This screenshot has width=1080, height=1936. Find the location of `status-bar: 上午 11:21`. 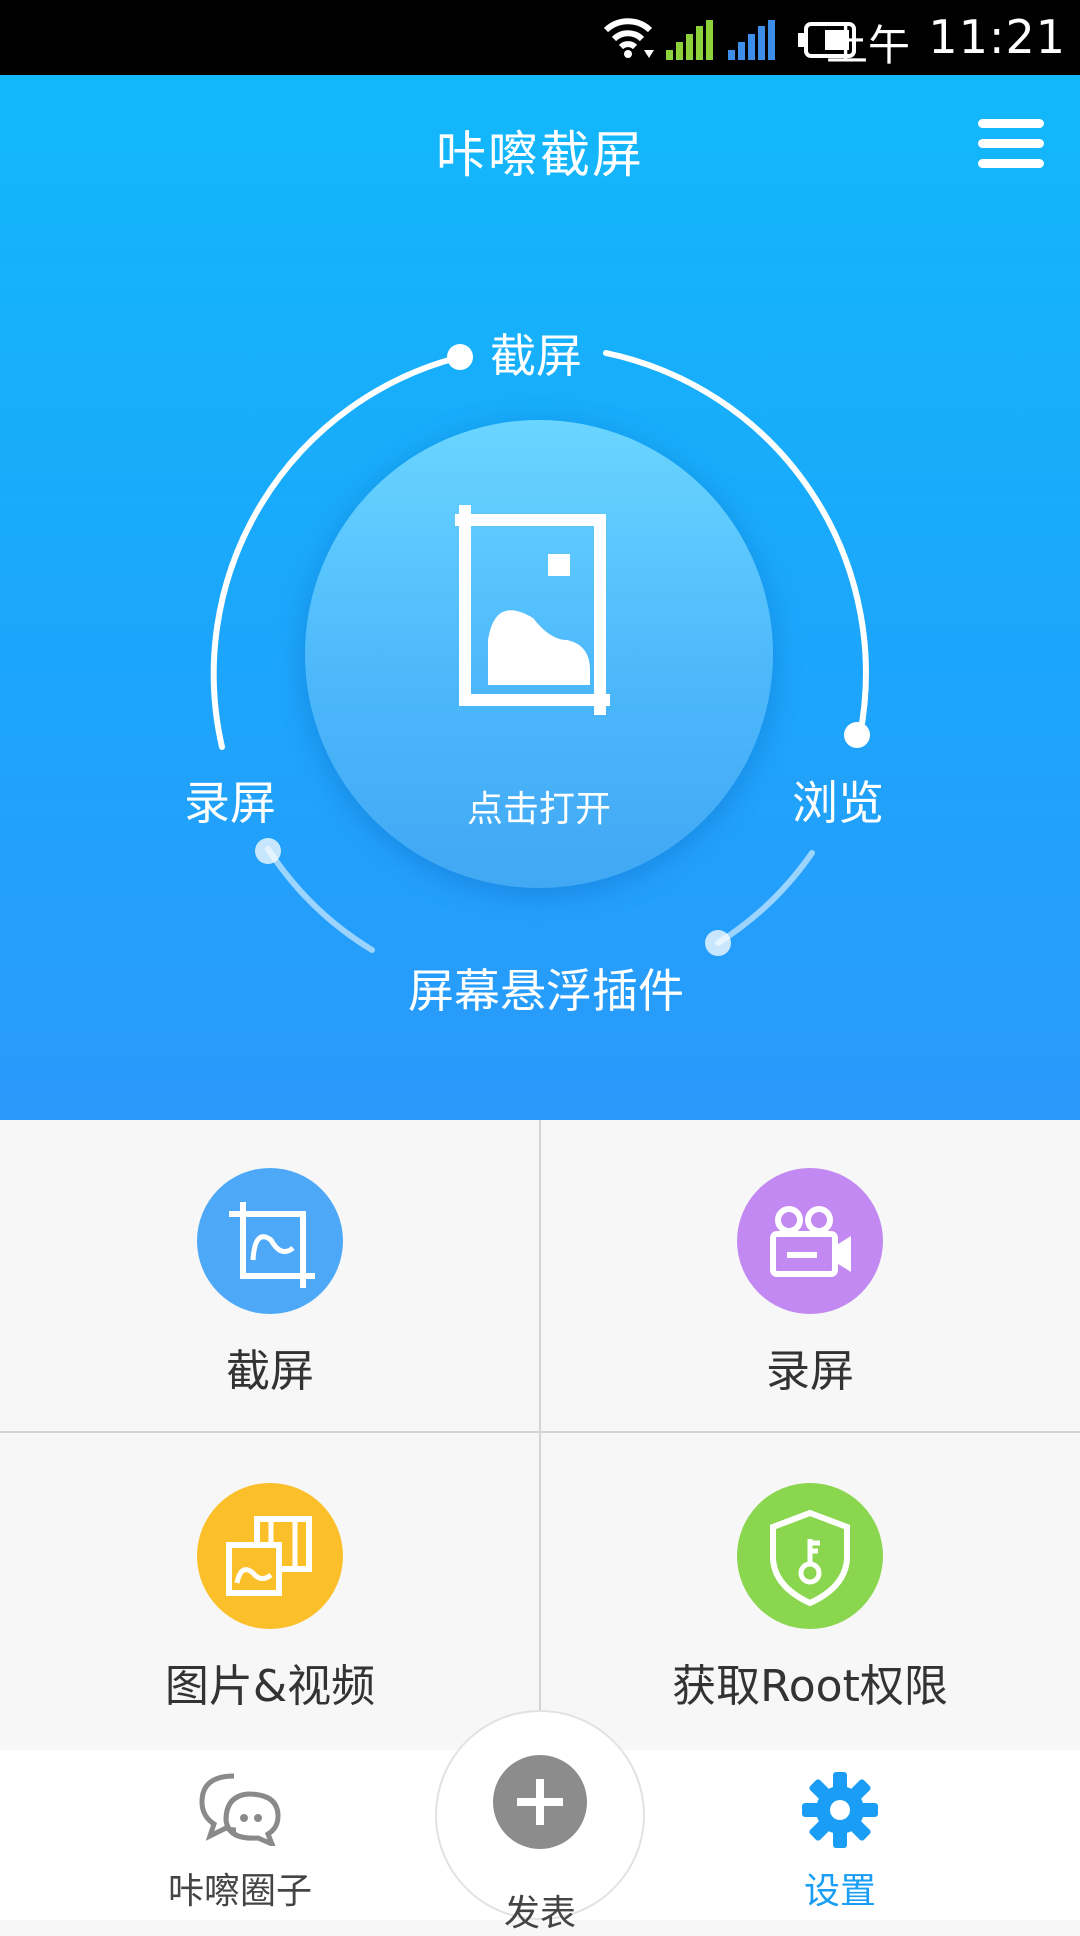

status-bar: 上午 11:21 is located at coordinates (540, 37).